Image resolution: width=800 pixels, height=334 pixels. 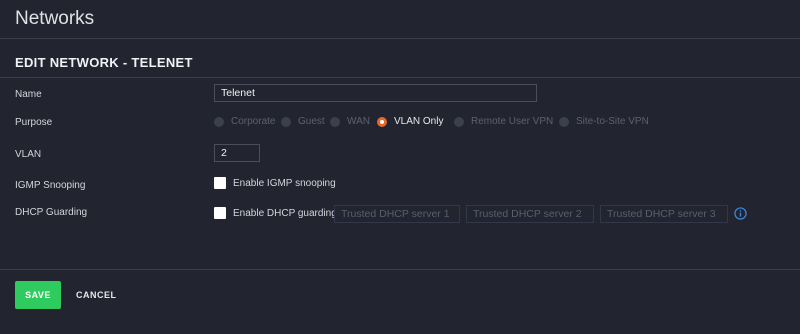 What do you see at coordinates (400, 77) in the screenshot?
I see `form-title-divider` at bounding box center [400, 77].